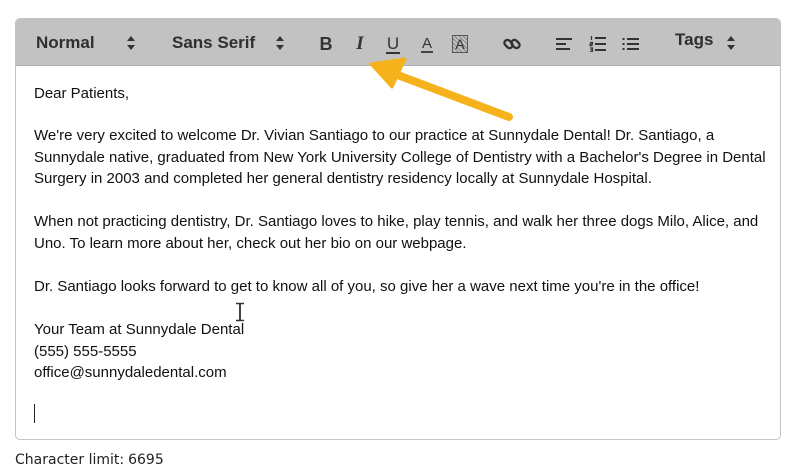  Describe the element at coordinates (240, 312) in the screenshot. I see `text-cursor-icon` at that location.